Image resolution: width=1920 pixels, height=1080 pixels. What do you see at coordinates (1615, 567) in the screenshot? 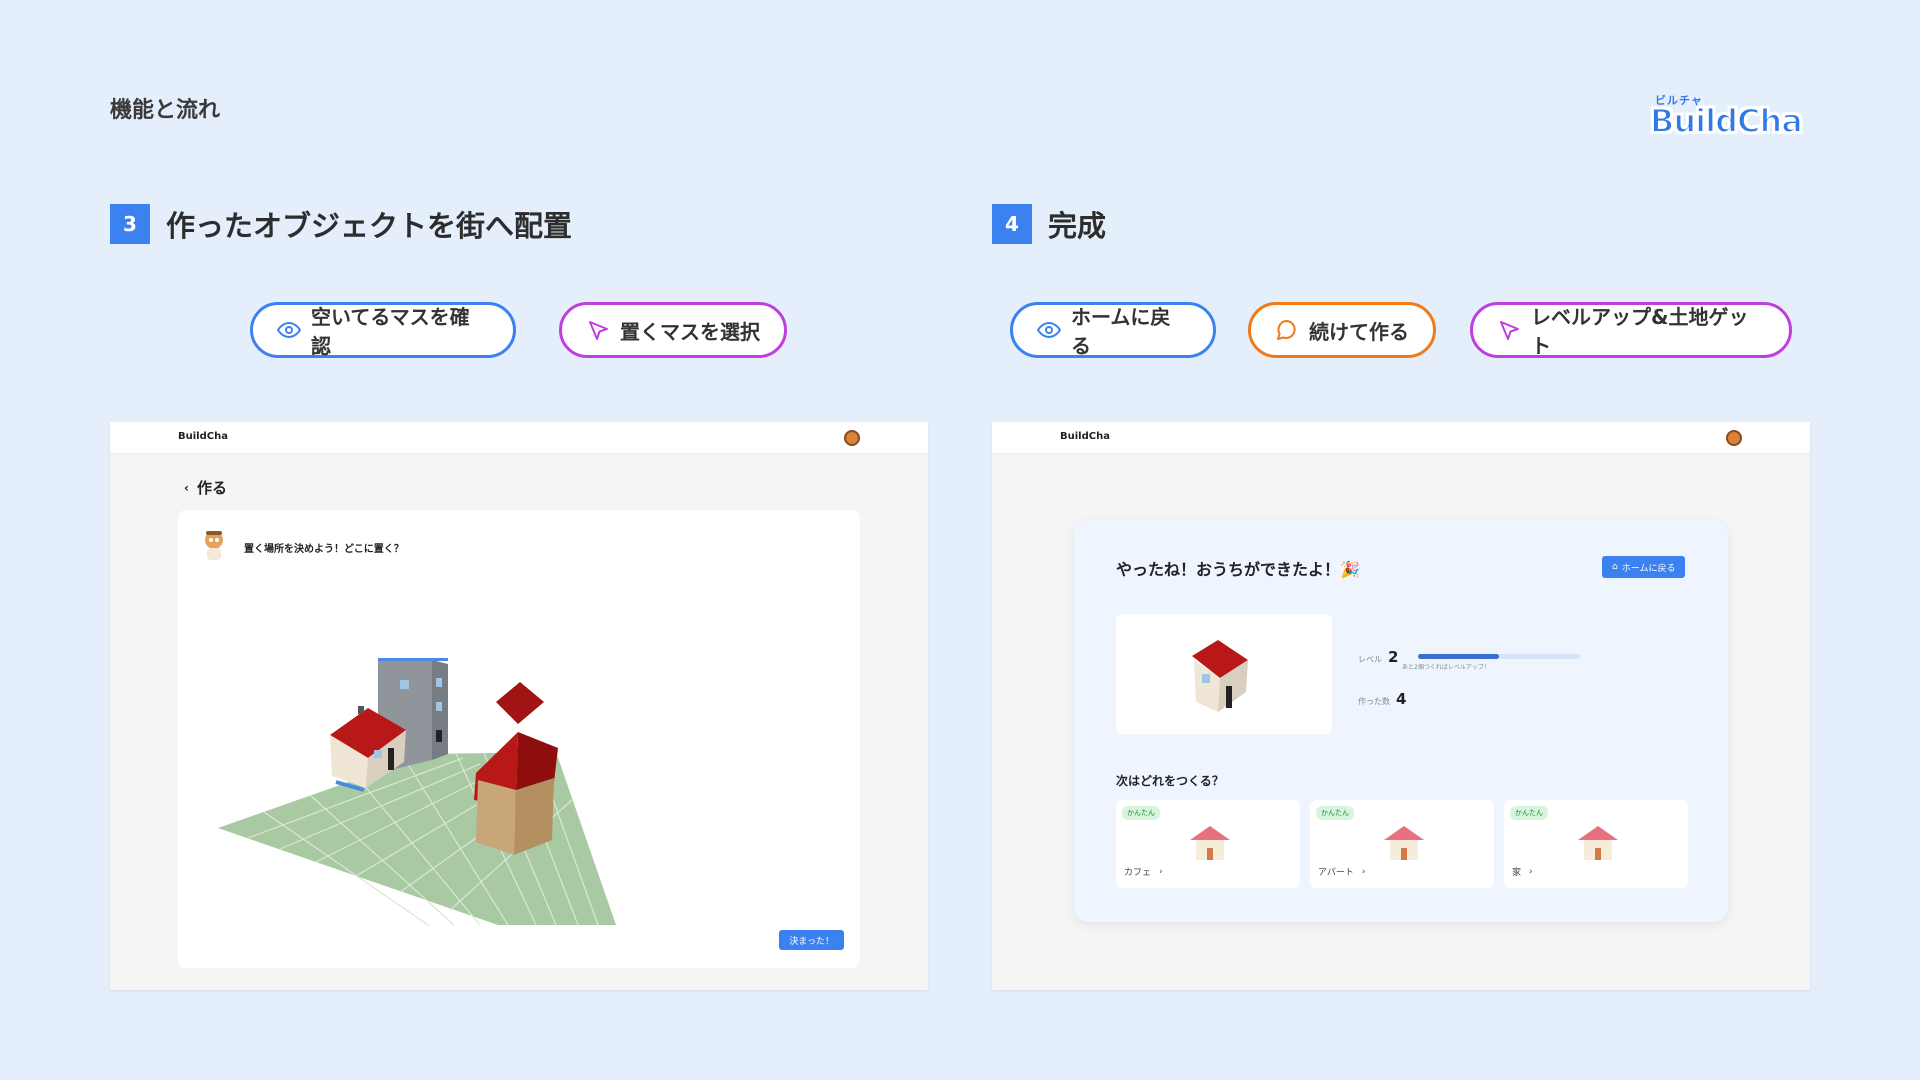
I see `home-icon: ⌂` at bounding box center [1615, 567].